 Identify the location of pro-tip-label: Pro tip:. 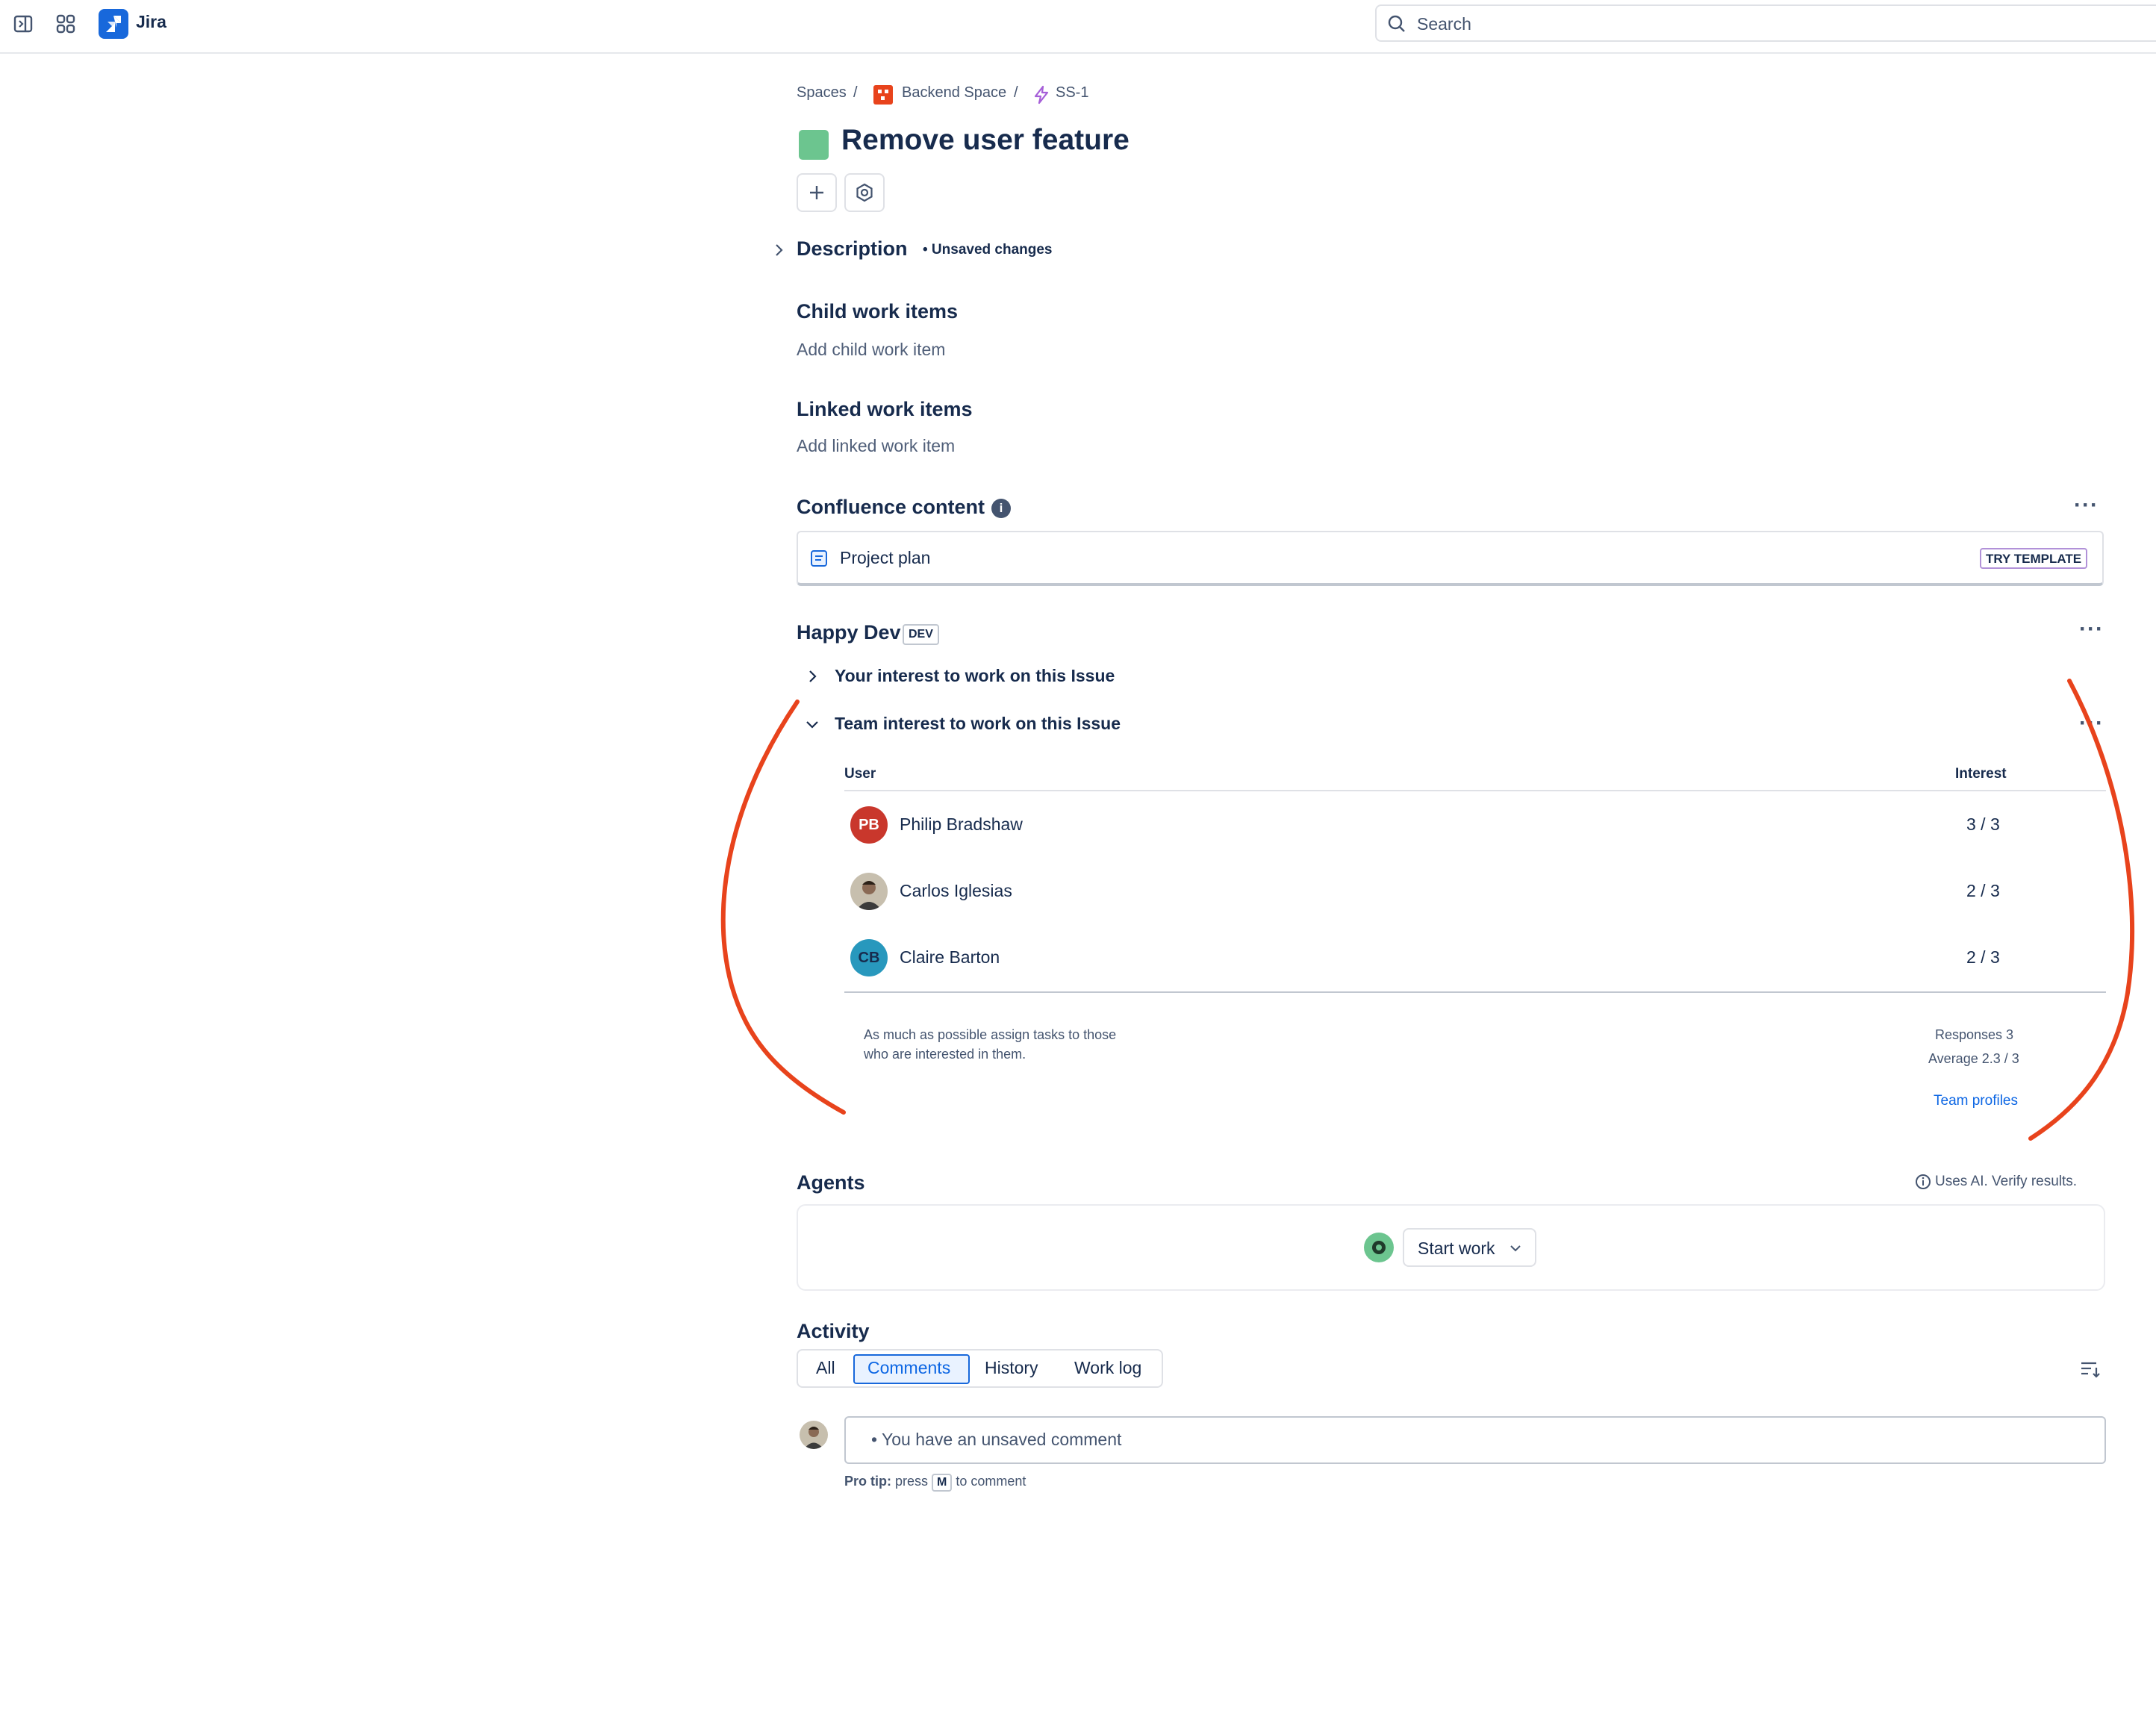
(867, 1481).